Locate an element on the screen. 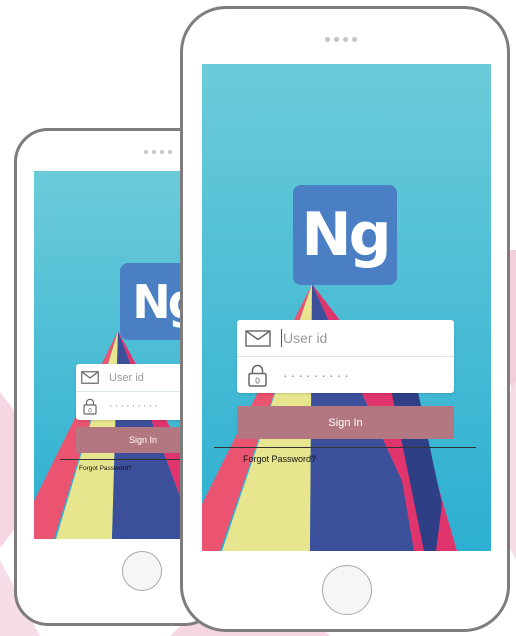  app-logo: Ng is located at coordinates (345, 235).